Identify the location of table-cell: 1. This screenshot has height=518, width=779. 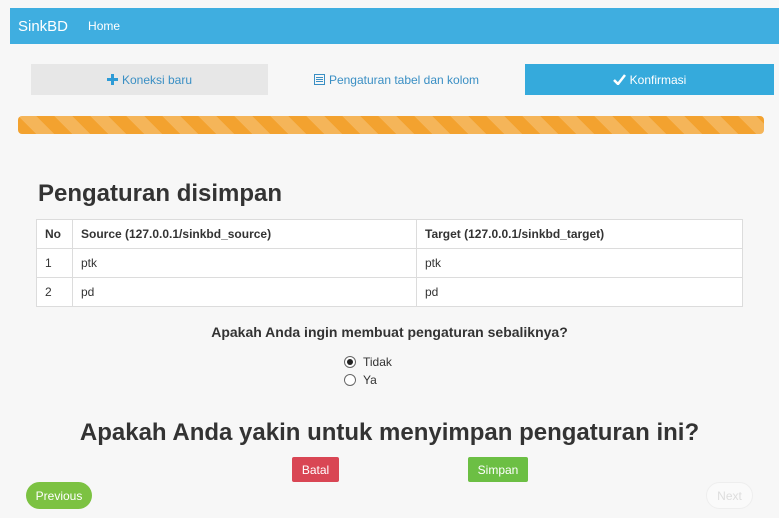
(54, 263).